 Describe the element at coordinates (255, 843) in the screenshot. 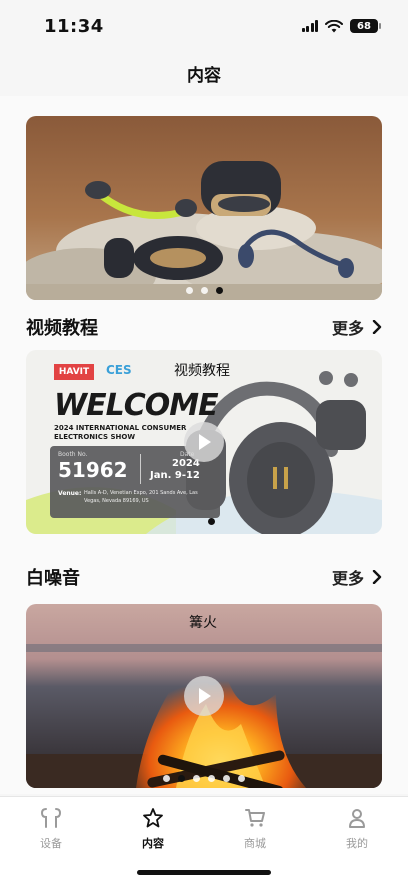

I see `tab-label: 商城` at that location.